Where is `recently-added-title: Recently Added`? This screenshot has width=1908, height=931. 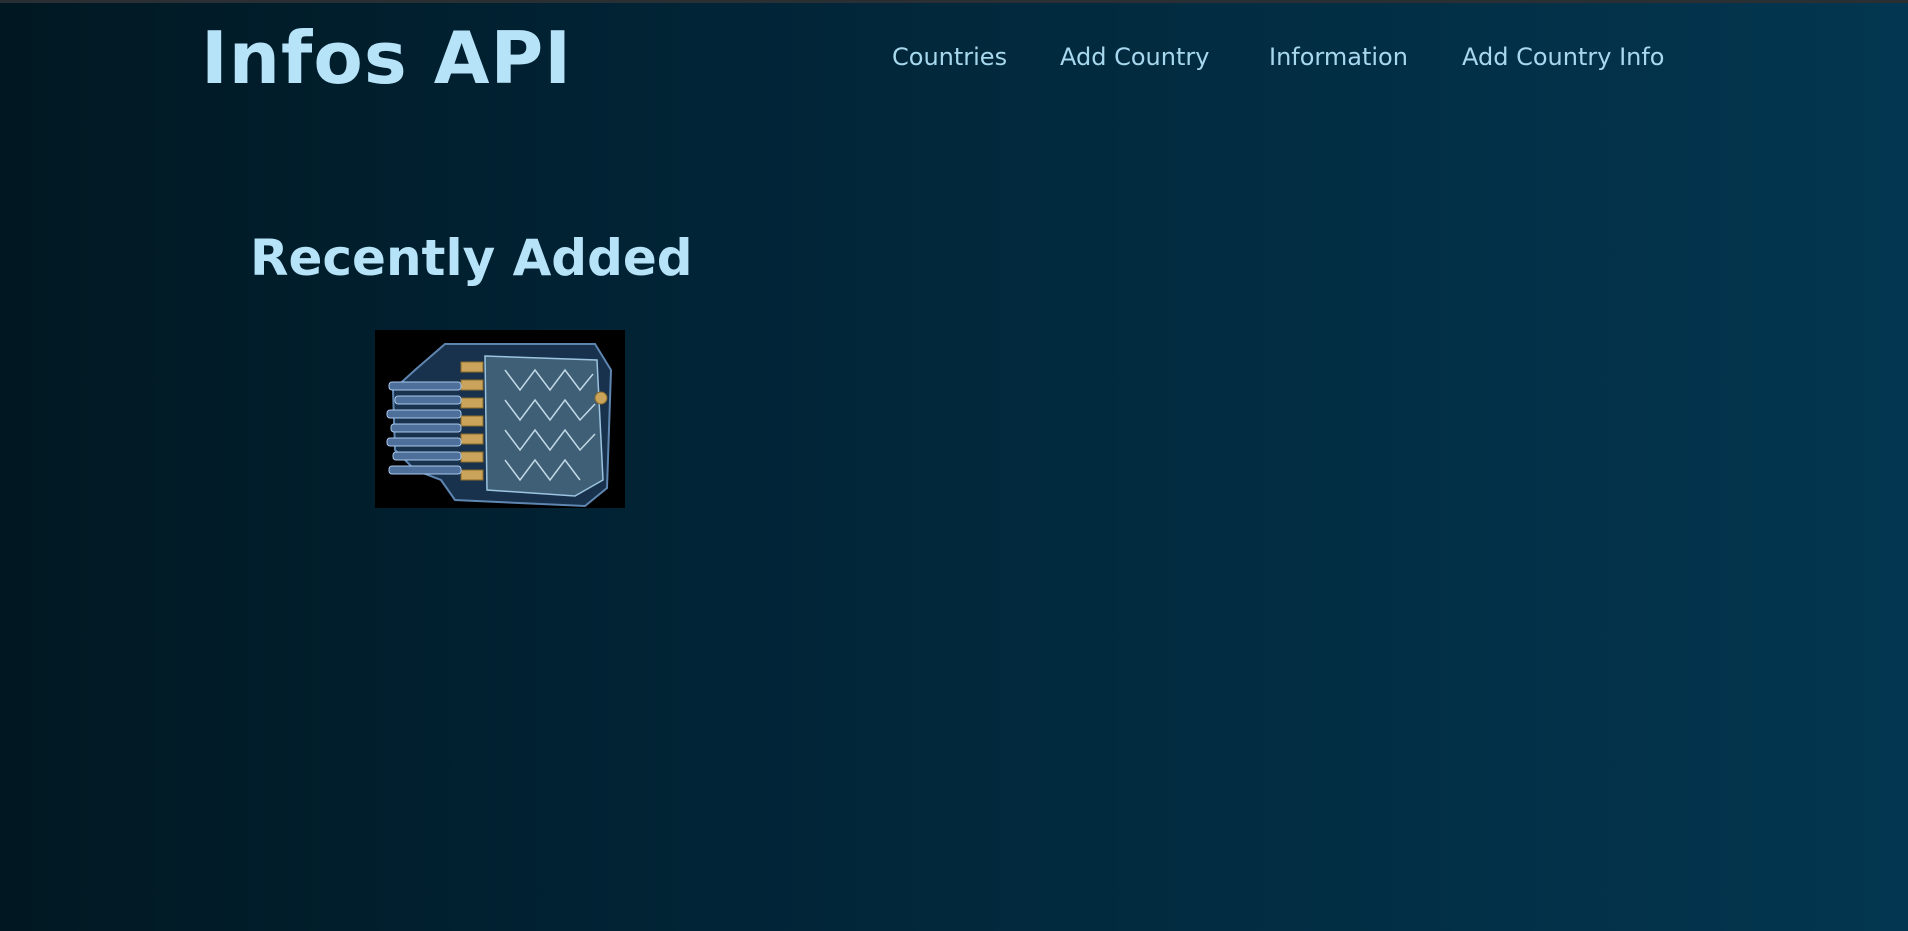
recently-added-title: Recently Added is located at coordinates (471, 258).